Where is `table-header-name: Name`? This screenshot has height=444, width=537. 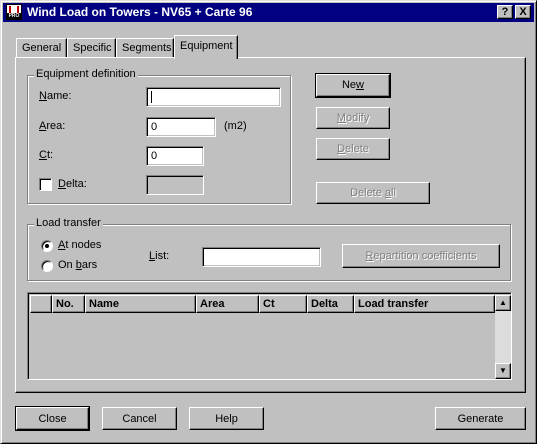 table-header-name: Name is located at coordinates (140, 304).